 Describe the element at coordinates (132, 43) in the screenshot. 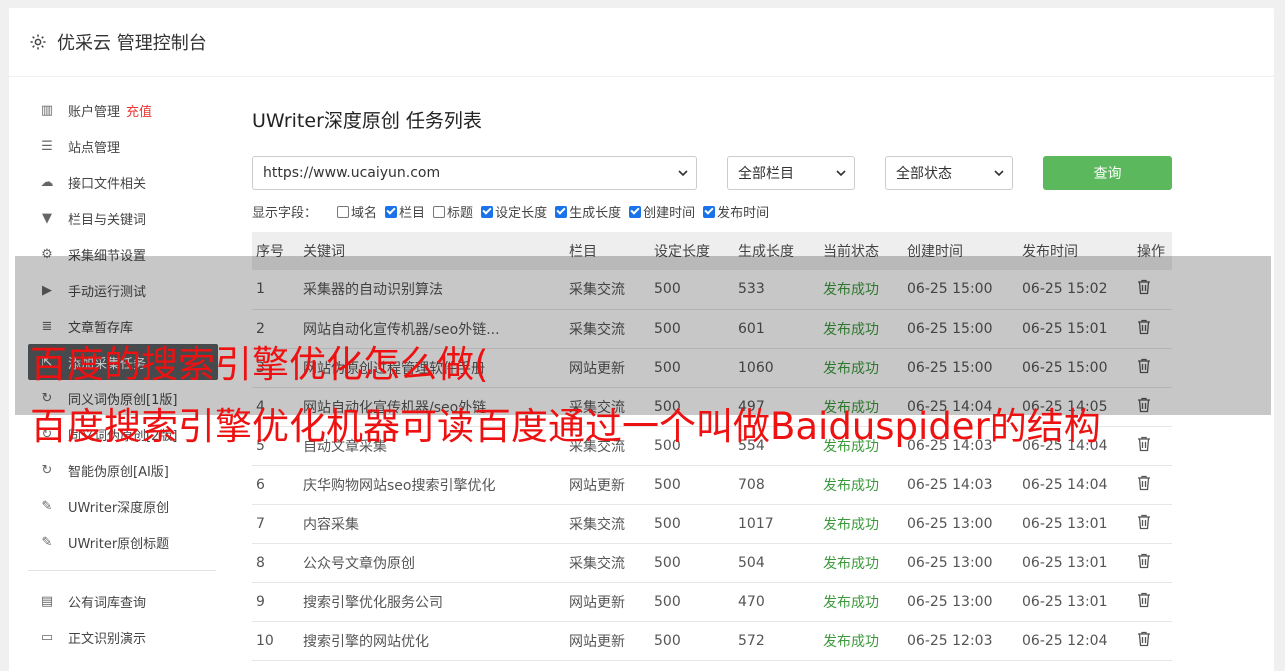

I see `console-title: 优采云 管理控制台` at that location.